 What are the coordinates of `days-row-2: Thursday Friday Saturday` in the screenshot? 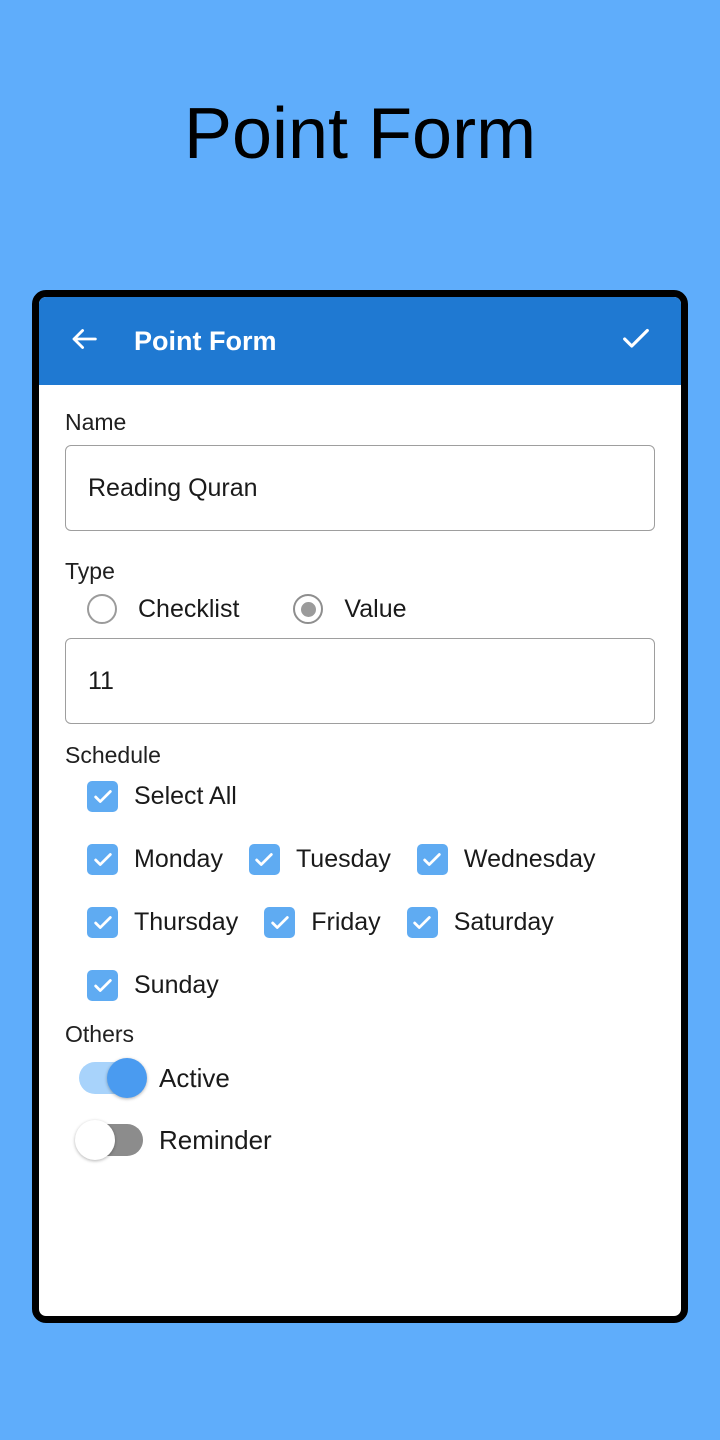 It's located at (360, 932).